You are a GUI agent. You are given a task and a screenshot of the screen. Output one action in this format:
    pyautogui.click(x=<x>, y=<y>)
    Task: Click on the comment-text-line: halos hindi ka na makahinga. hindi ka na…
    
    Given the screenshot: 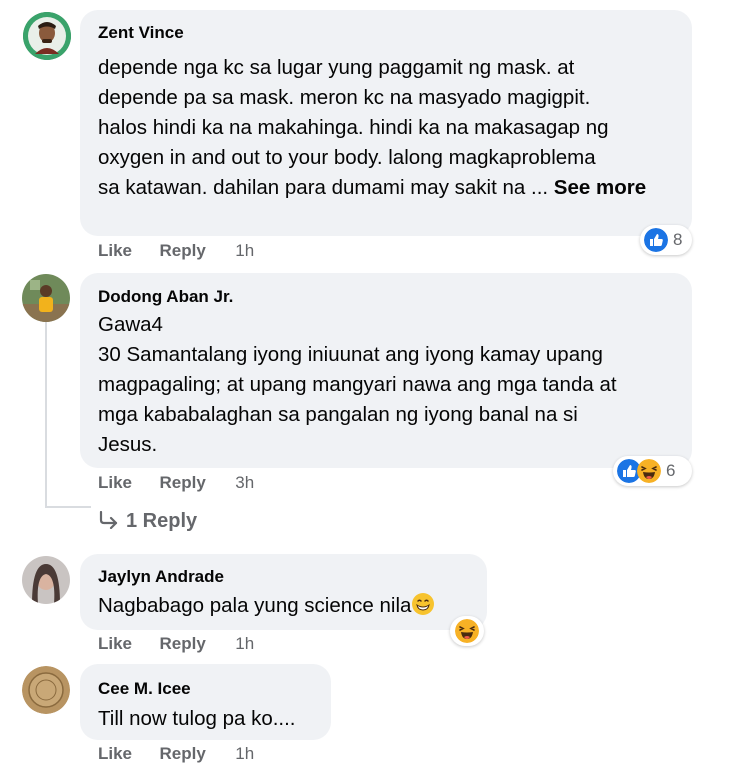 What is the action you would take?
    pyautogui.click(x=353, y=127)
    